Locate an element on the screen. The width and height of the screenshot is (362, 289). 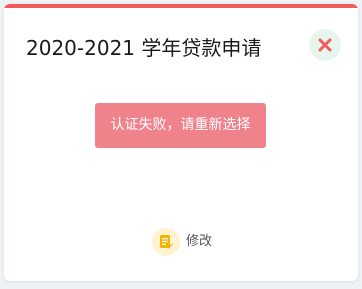
close-button is located at coordinates (325, 45).